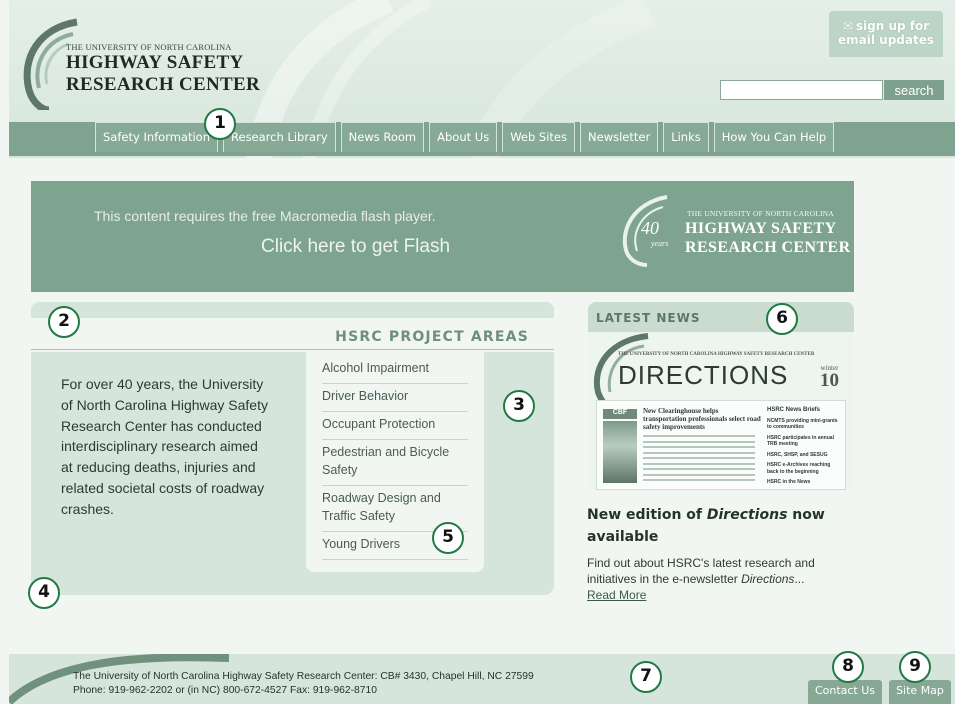  What do you see at coordinates (794, 410) in the screenshot?
I see `newsletter-briefs-title: HSRC News Briefs` at bounding box center [794, 410].